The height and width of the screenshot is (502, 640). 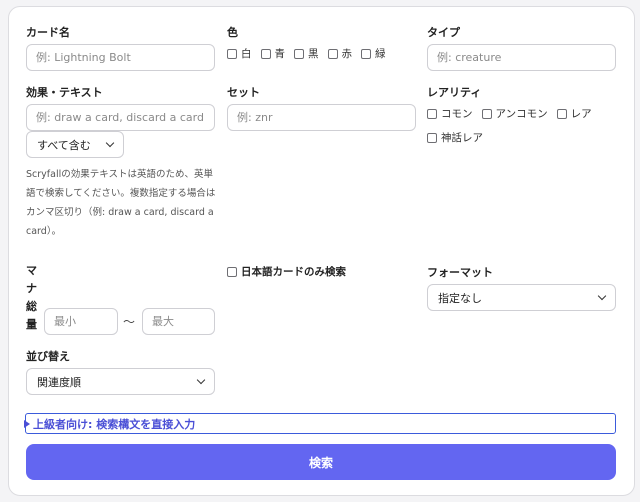 I want to click on sort-value: 関連度順, so click(x=59, y=382).